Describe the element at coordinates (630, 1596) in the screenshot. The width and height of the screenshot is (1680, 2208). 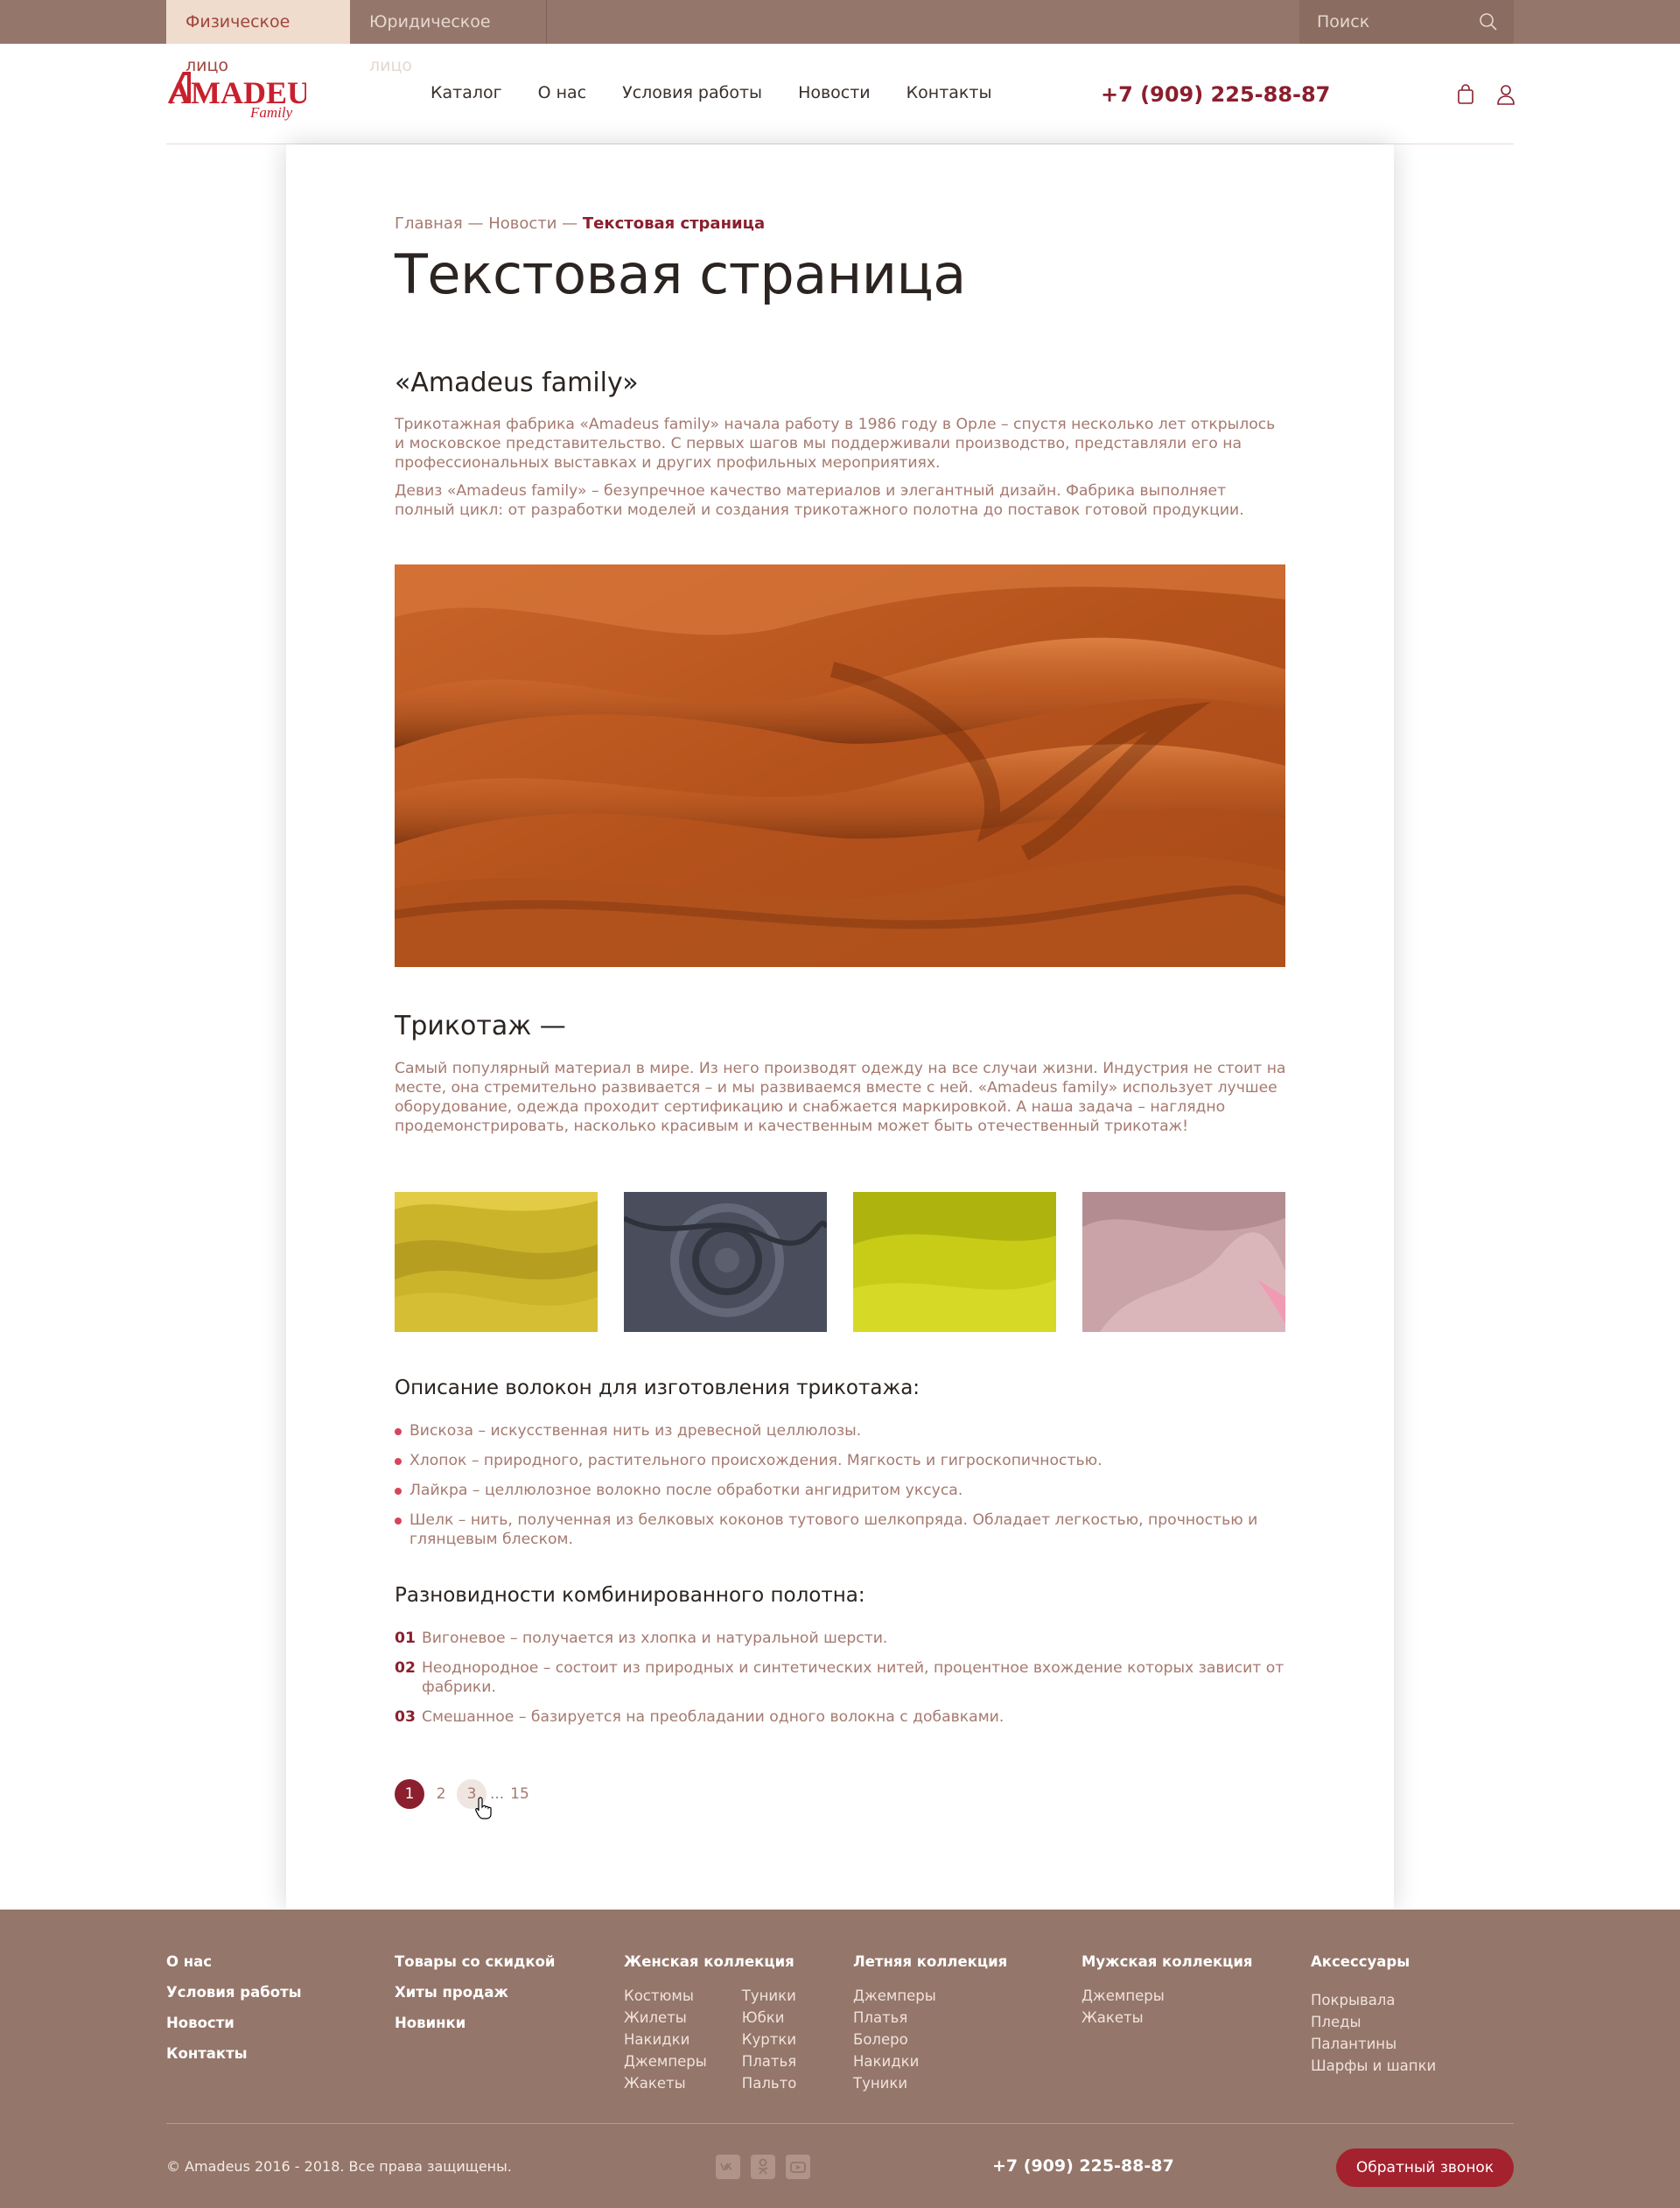
I see `varieties-title: Разновидности комбинированного полотна:` at that location.